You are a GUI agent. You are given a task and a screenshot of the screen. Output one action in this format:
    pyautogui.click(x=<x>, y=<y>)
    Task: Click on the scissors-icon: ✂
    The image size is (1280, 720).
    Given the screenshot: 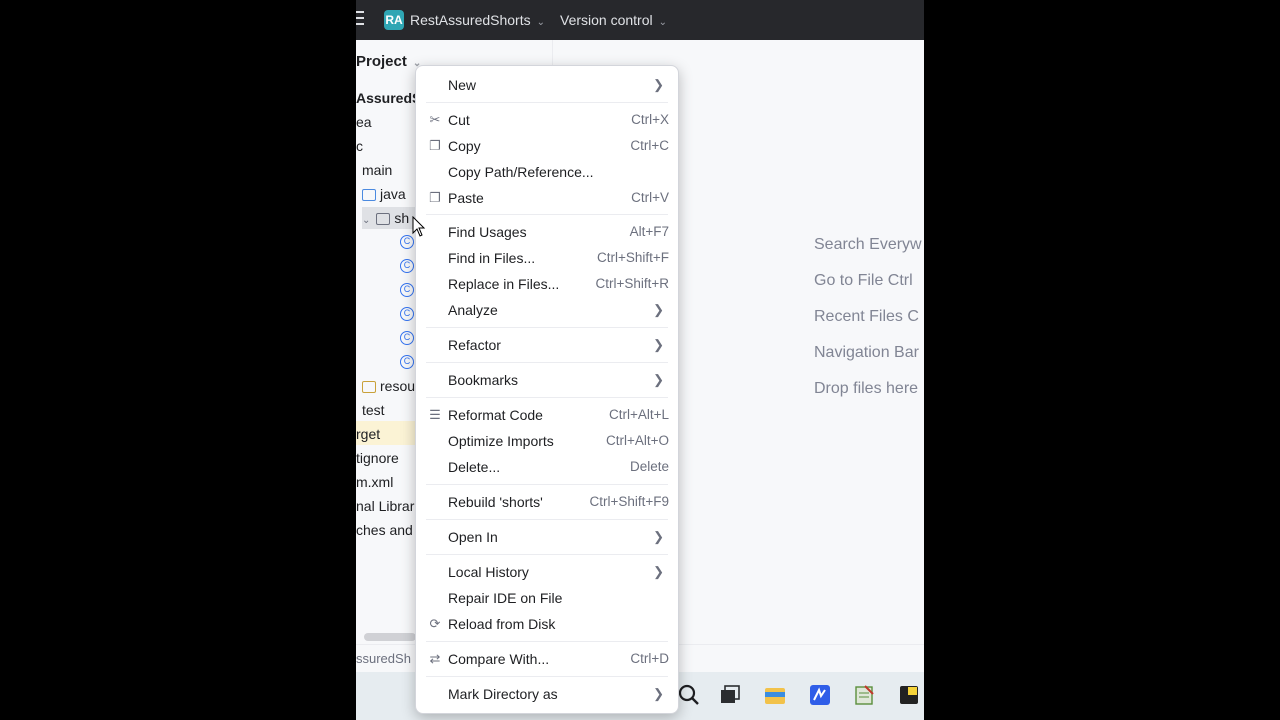 What is the action you would take?
    pyautogui.click(x=435, y=119)
    